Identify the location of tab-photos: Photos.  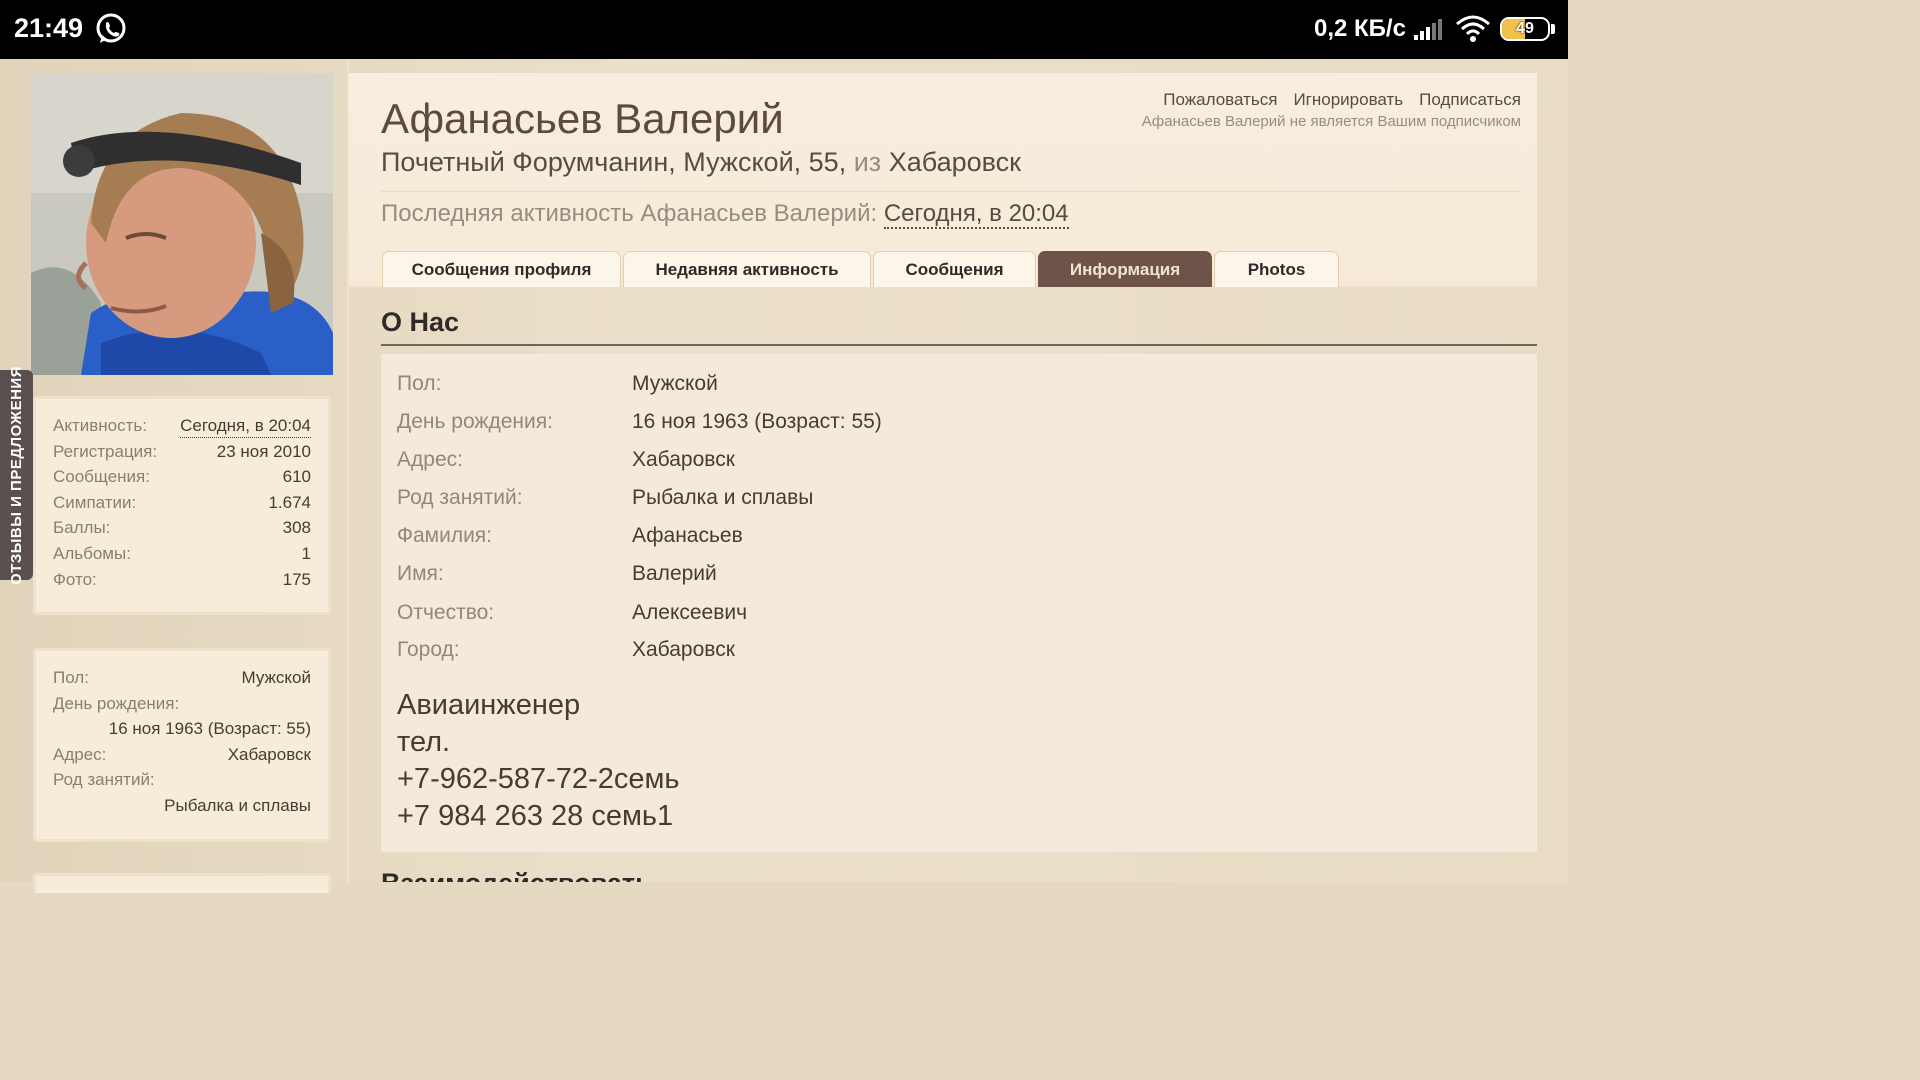
(1276, 269).